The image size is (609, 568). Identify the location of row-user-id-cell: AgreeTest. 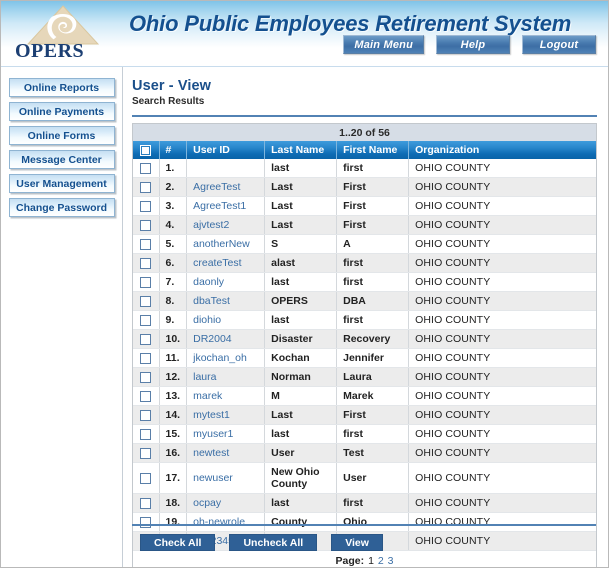
(226, 187).